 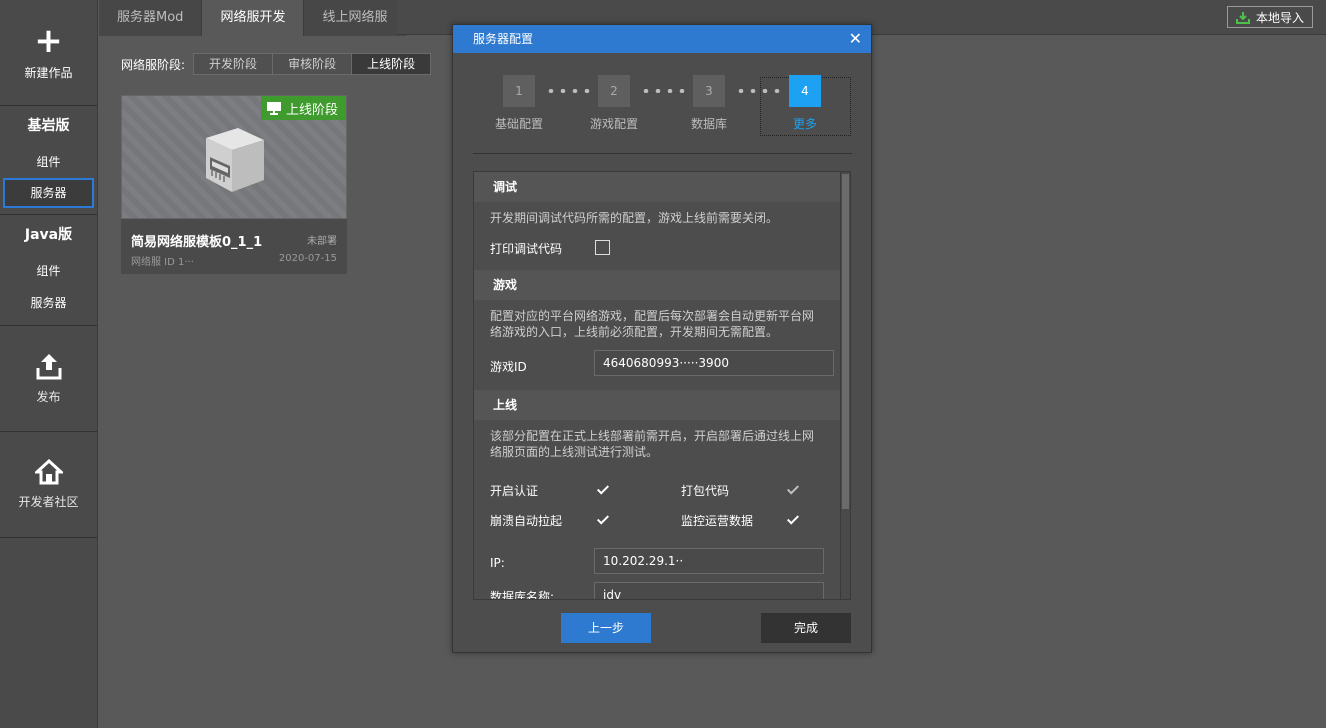 What do you see at coordinates (804, 124) in the screenshot?
I see `step-label: 更多` at bounding box center [804, 124].